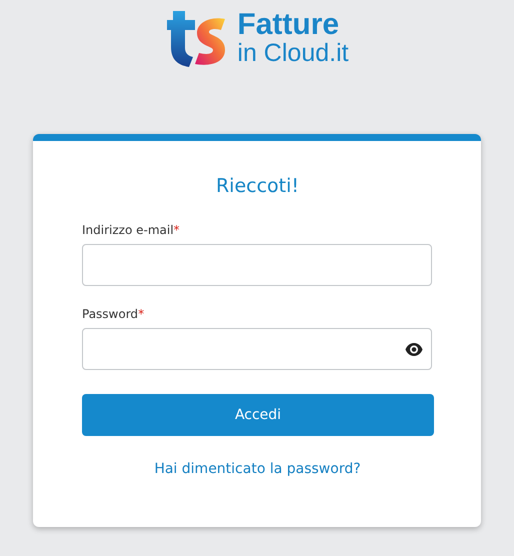  I want to click on card-title: Rieccoti!, so click(257, 186).